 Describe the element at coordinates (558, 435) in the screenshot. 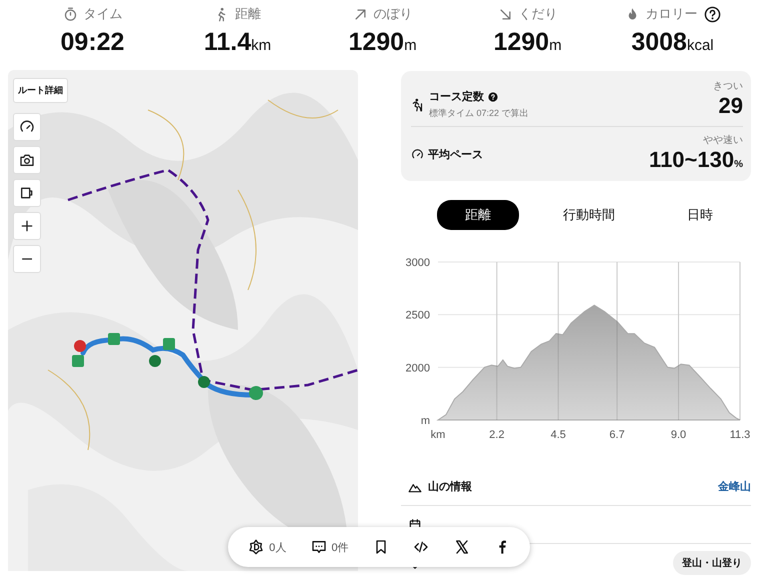

I see `x-tick-label: 4.5` at that location.